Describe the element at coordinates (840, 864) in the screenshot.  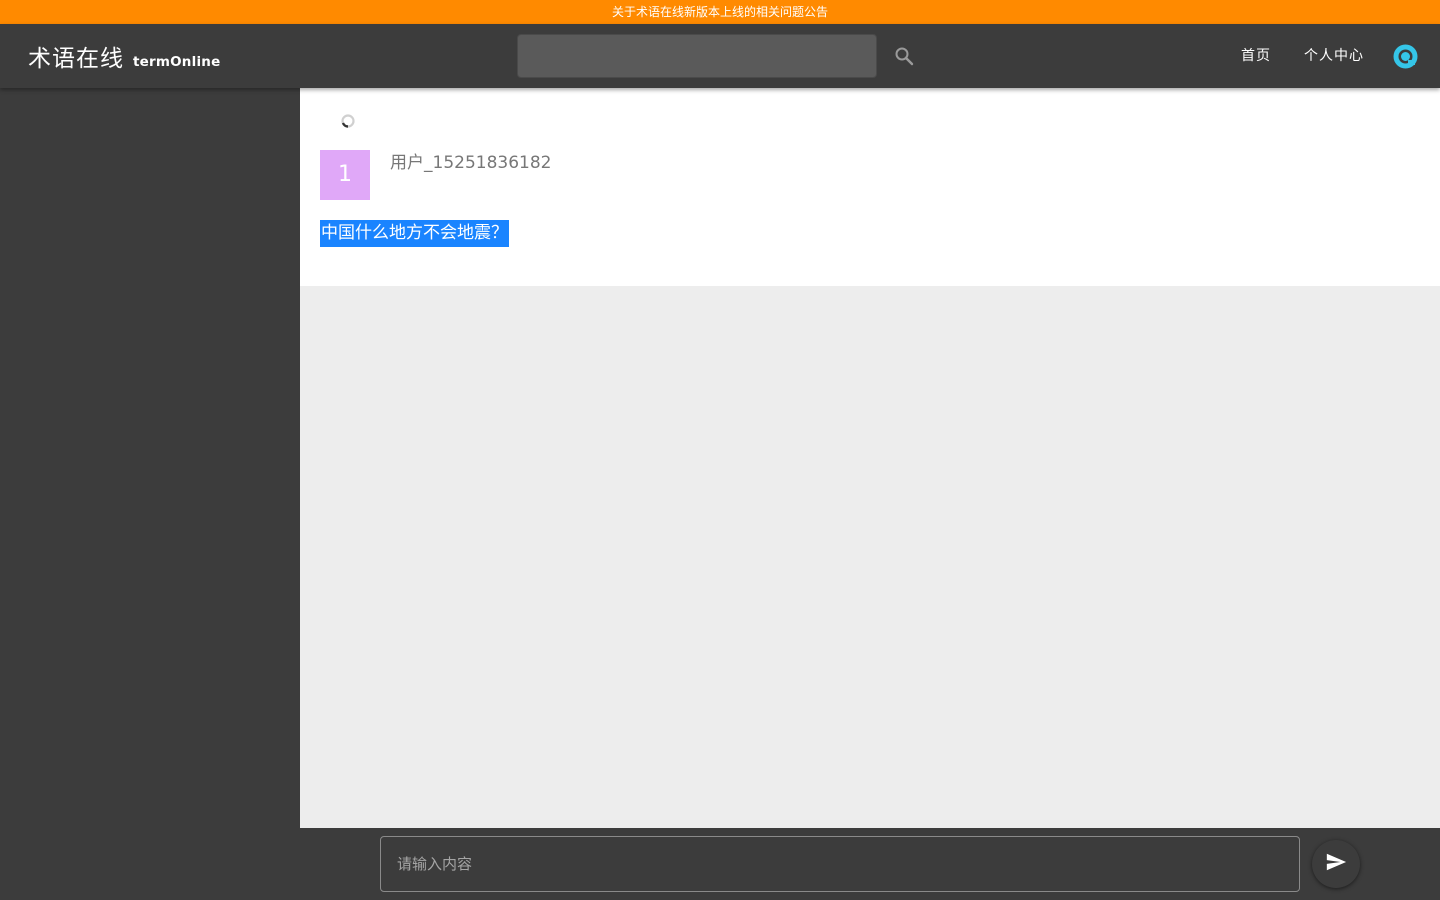
I see `reply-input` at that location.